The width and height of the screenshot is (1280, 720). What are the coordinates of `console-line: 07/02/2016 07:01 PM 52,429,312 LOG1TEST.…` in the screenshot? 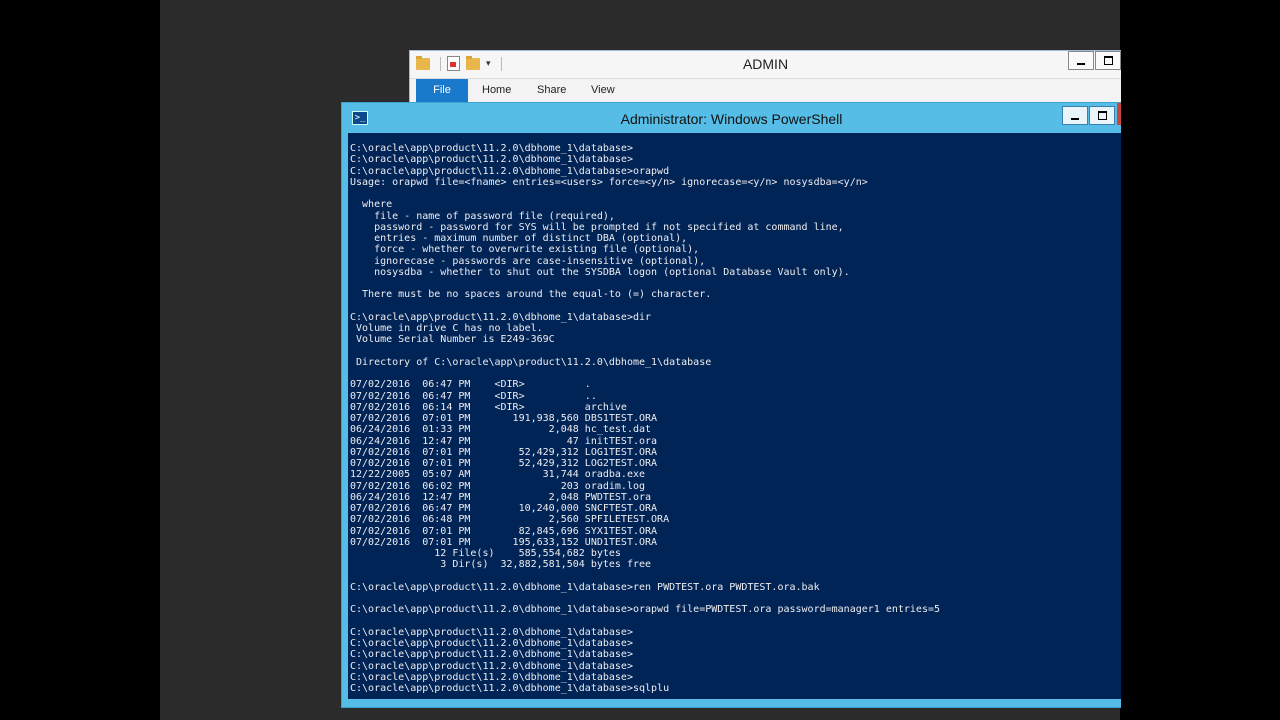 It's located at (504, 452).